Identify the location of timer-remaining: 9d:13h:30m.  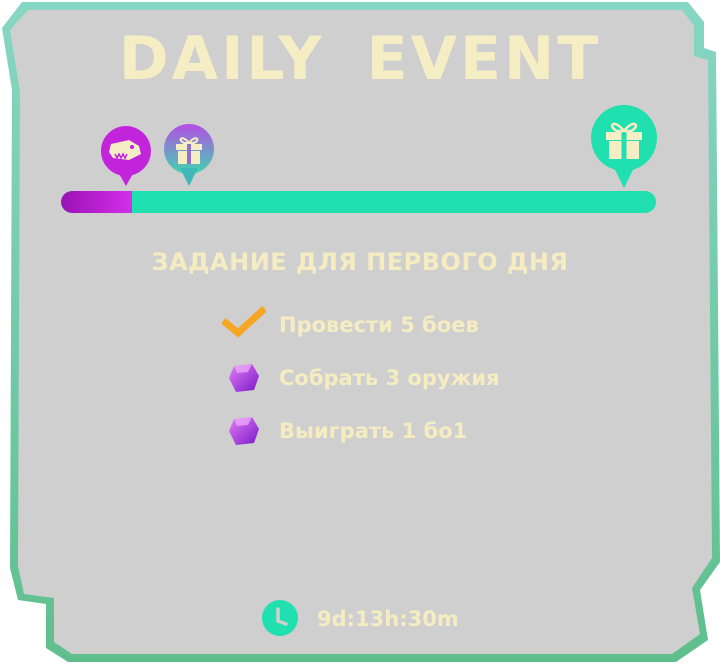
(388, 619).